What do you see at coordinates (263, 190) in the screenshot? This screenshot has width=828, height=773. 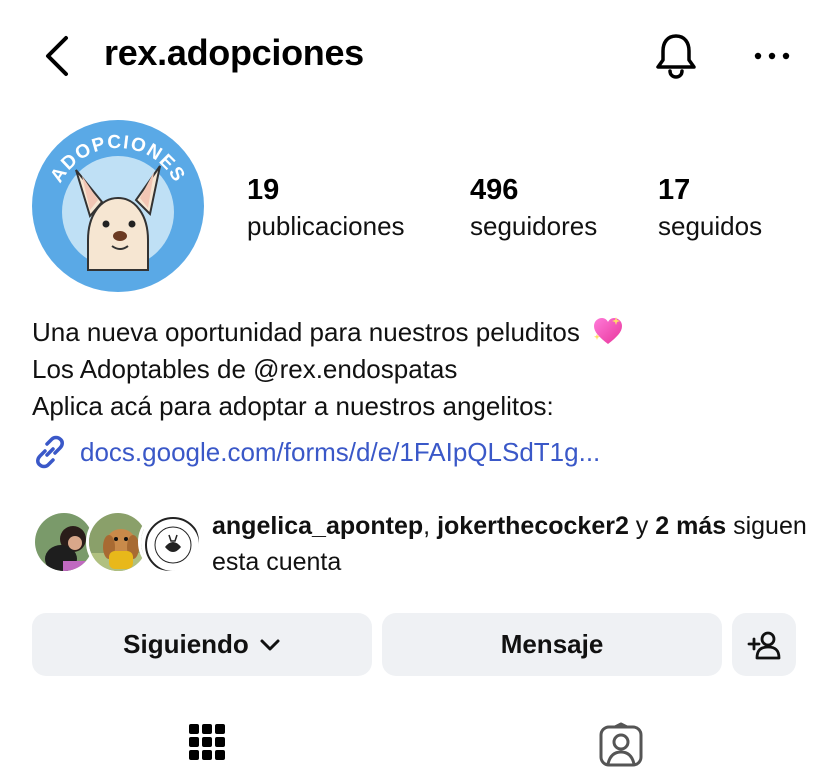 I see `posts-count: 19` at bounding box center [263, 190].